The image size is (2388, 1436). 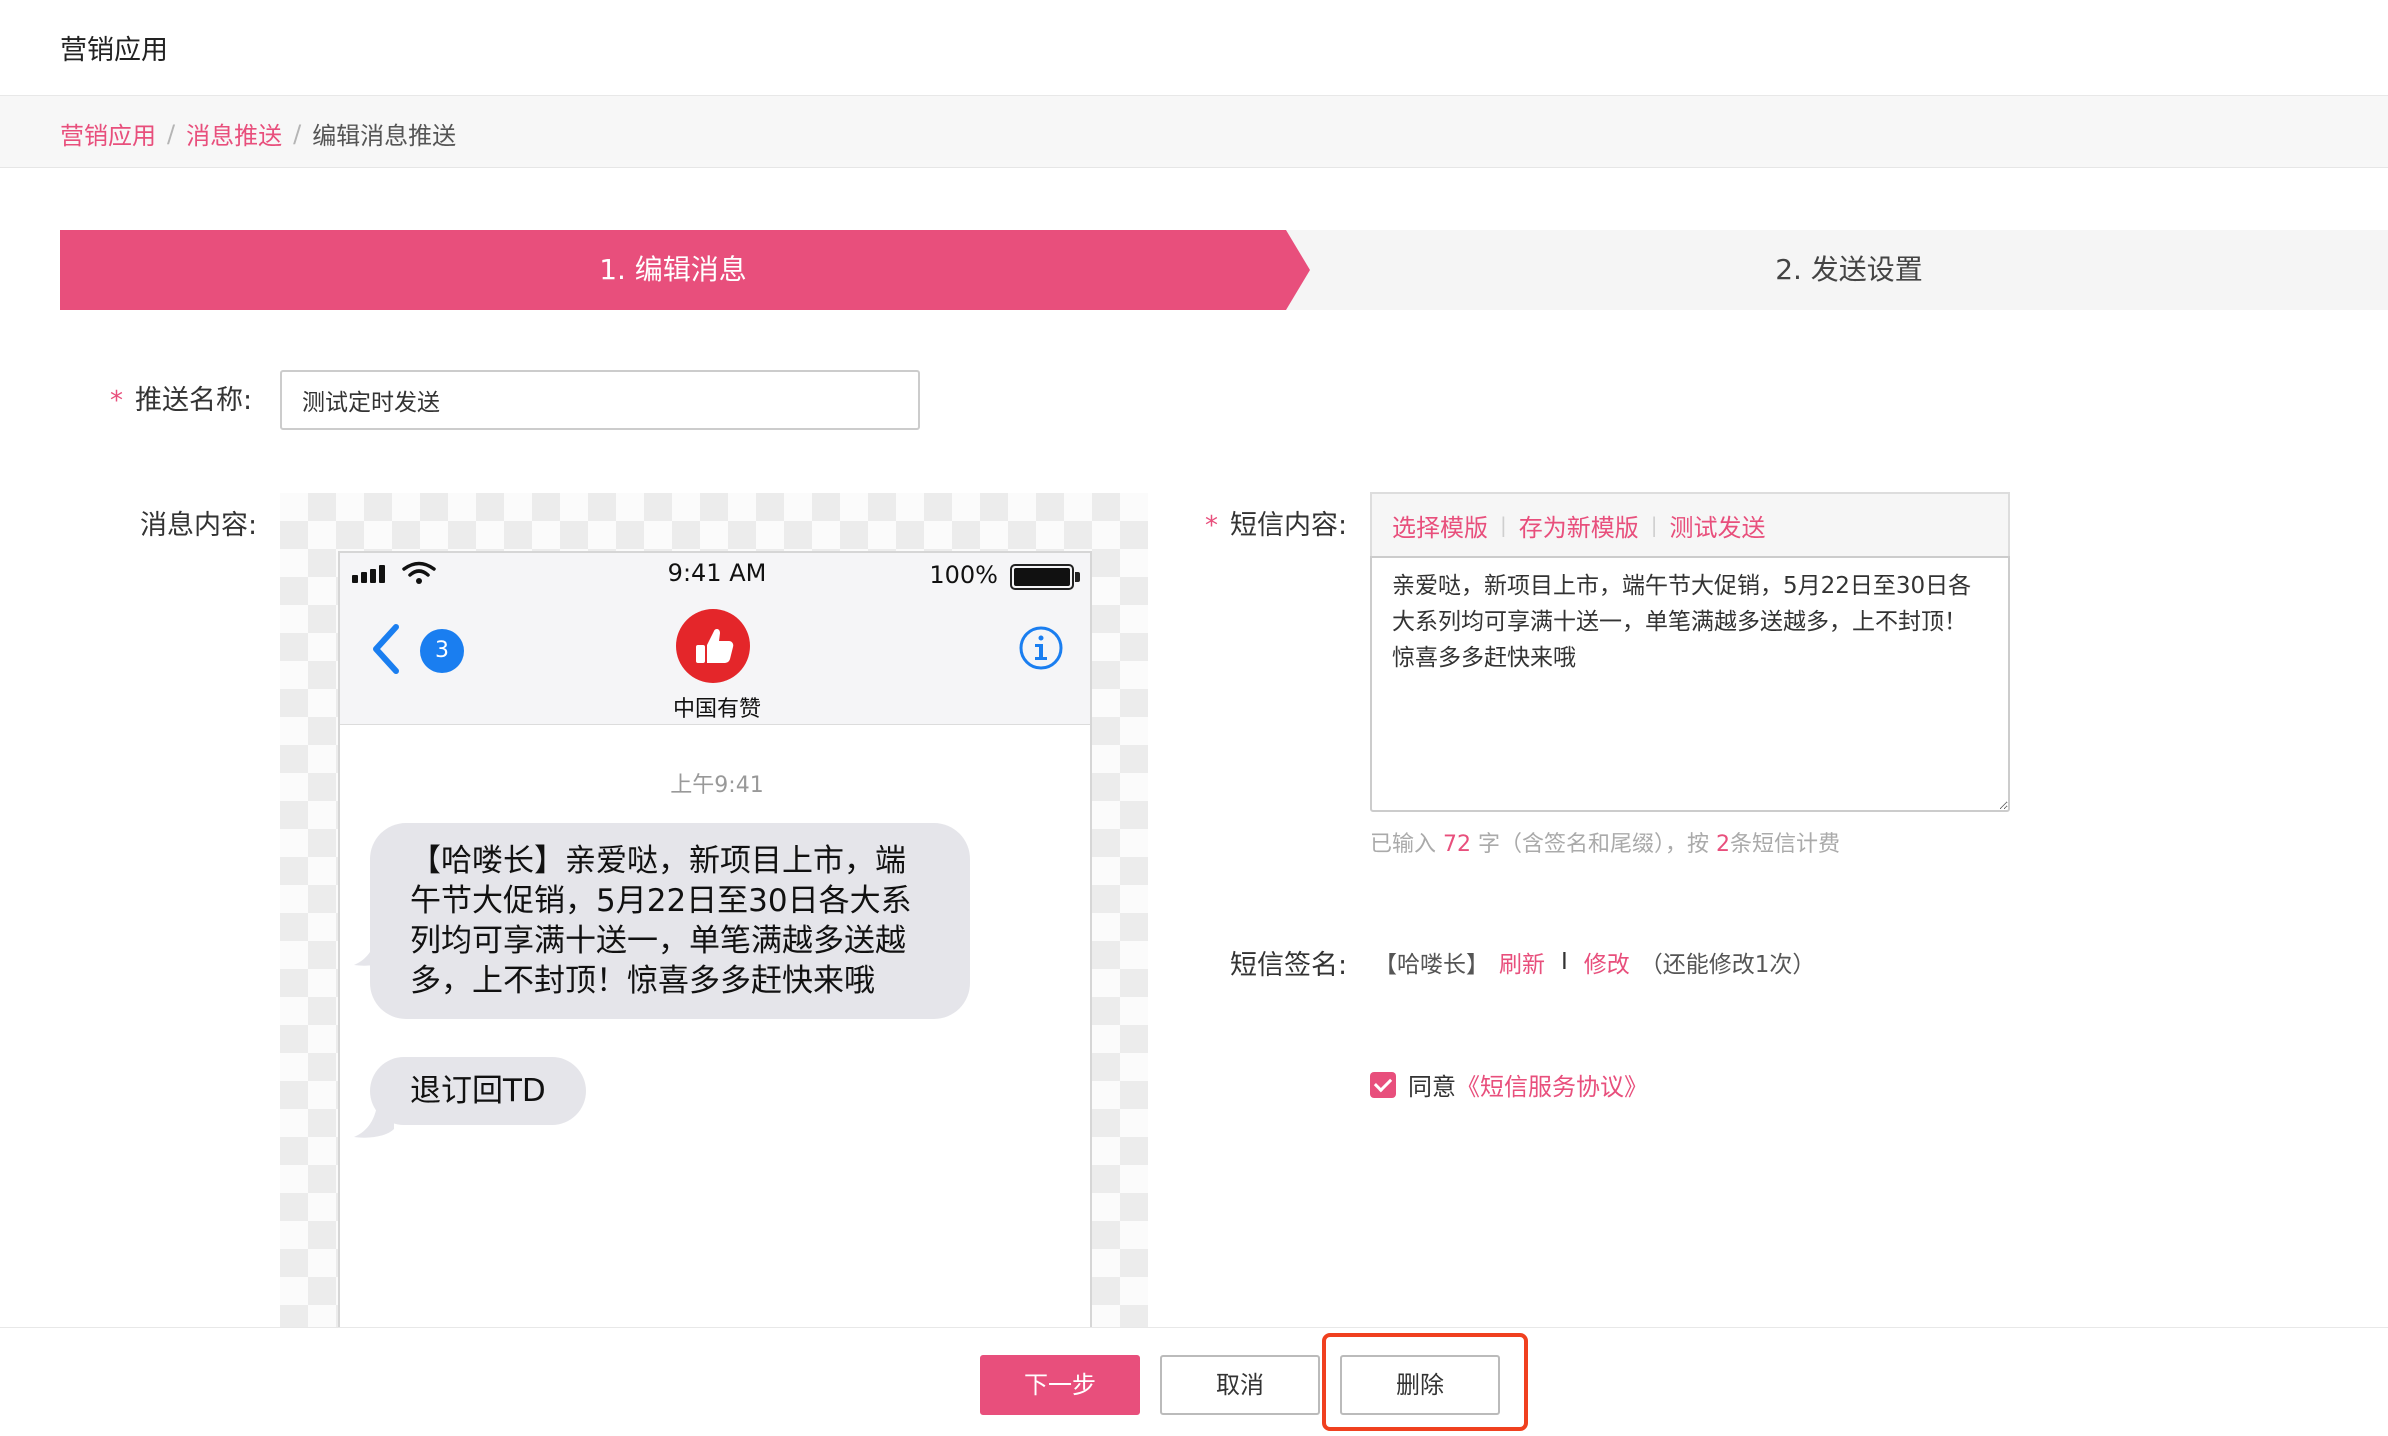 I want to click on phone-header: 9:41 AM 100% 3 中国有赞, so click(x=715, y=639).